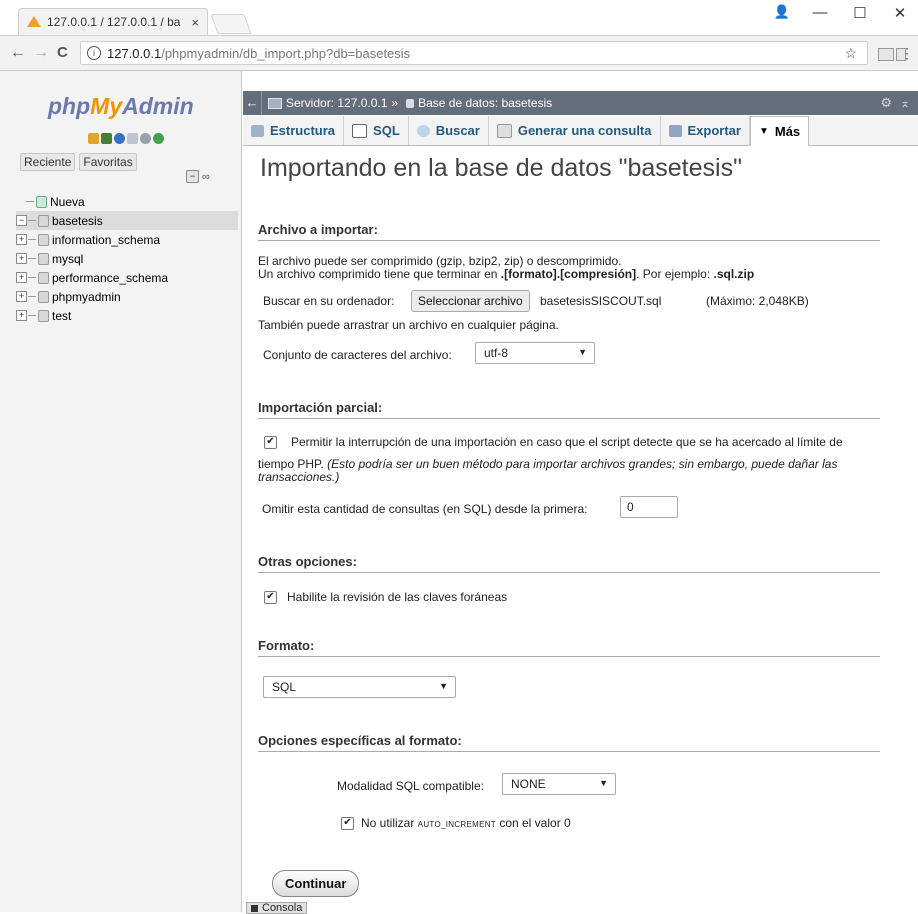  What do you see at coordinates (316, 883) in the screenshot?
I see `continue-button: Continuar` at bounding box center [316, 883].